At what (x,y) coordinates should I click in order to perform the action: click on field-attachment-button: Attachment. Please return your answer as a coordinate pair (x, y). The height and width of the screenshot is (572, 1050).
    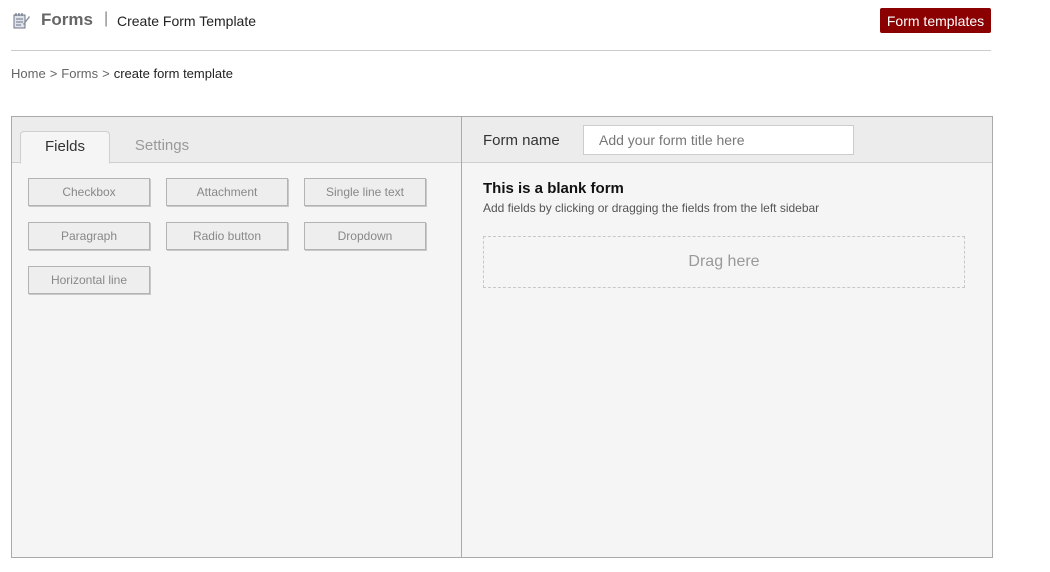
    Looking at the image, I should click on (227, 192).